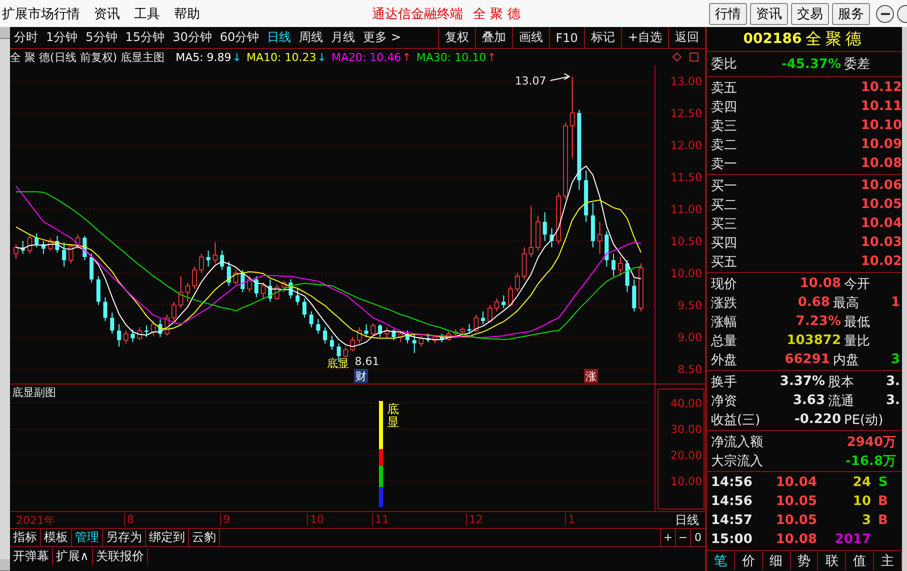 The height and width of the screenshot is (571, 907). I want to click on toggle-button: 扩展∧, so click(73, 556).